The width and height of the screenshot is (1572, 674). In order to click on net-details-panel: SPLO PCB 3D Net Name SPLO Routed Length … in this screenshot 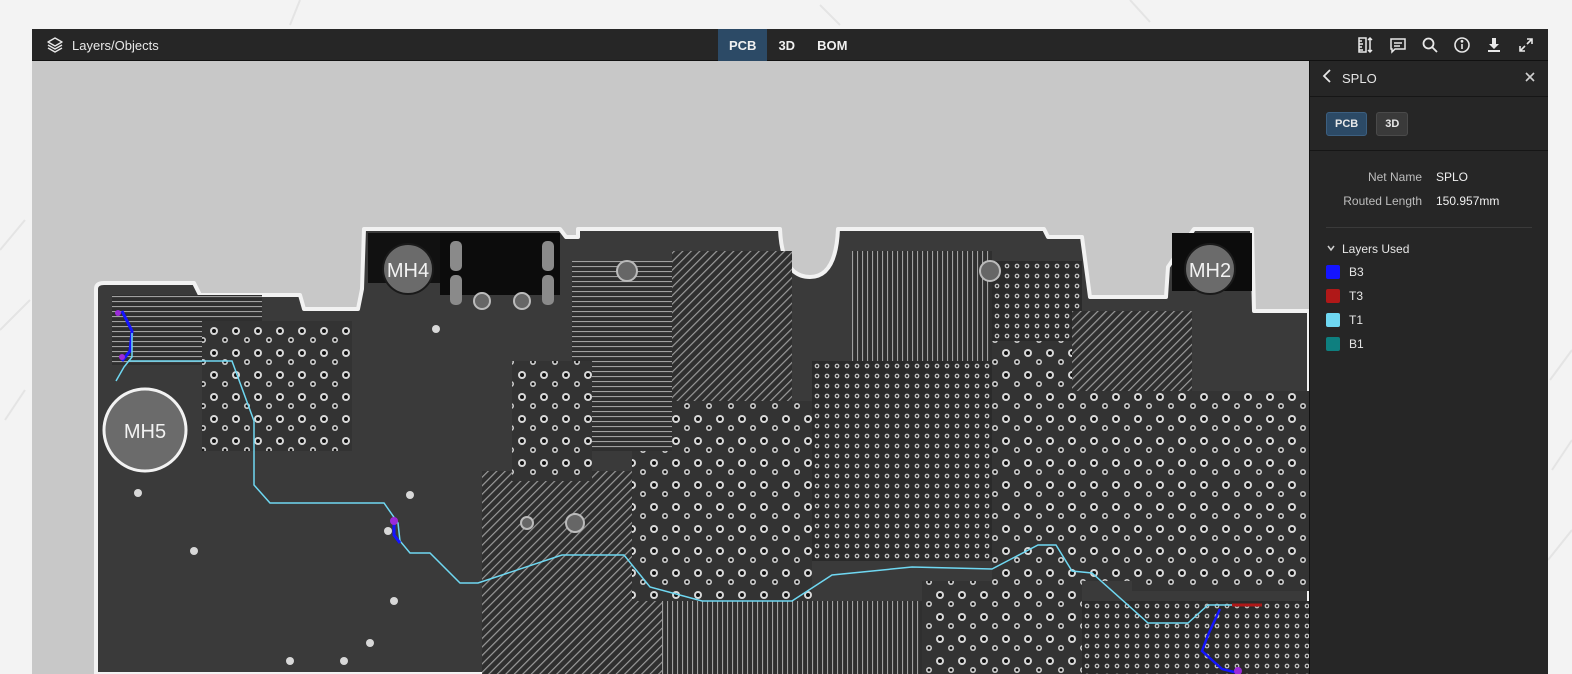, I will do `click(1428, 367)`.